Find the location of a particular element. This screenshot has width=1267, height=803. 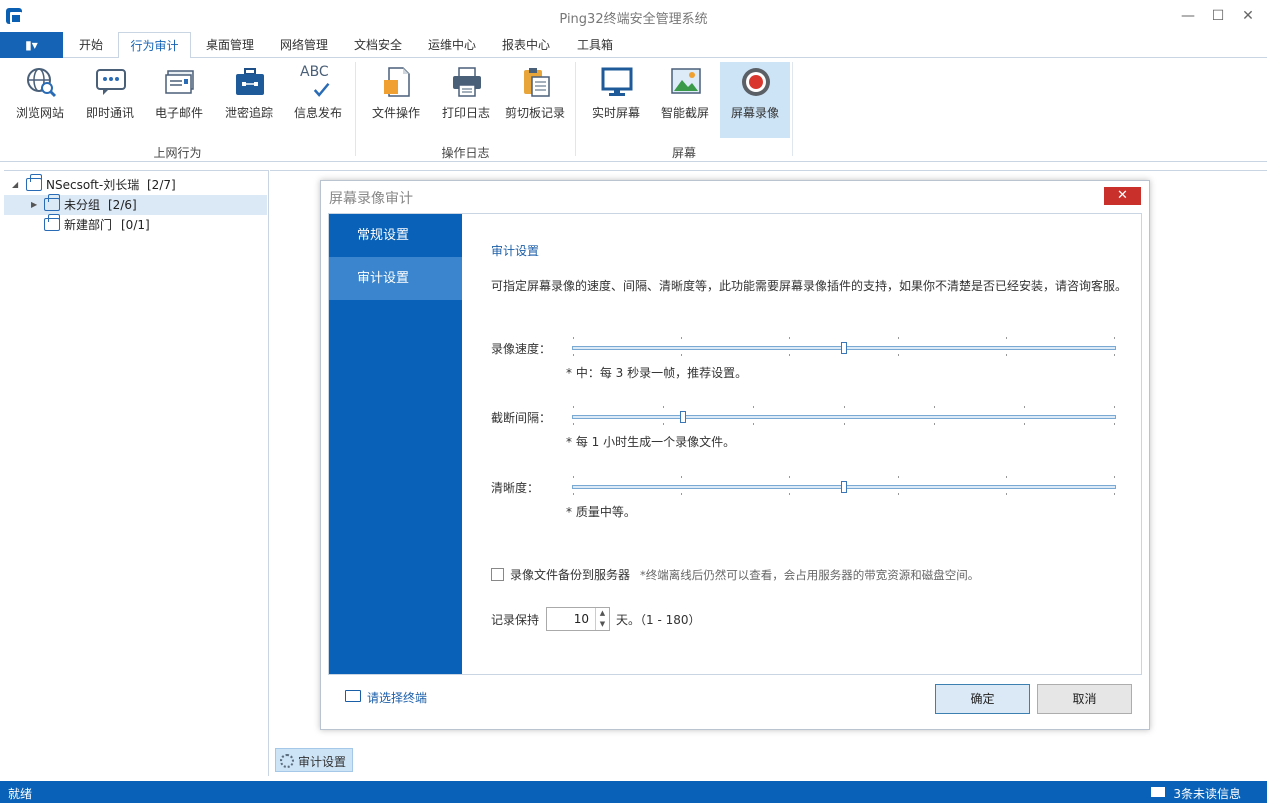

print-log-button: 打印日志 is located at coordinates (466, 100).